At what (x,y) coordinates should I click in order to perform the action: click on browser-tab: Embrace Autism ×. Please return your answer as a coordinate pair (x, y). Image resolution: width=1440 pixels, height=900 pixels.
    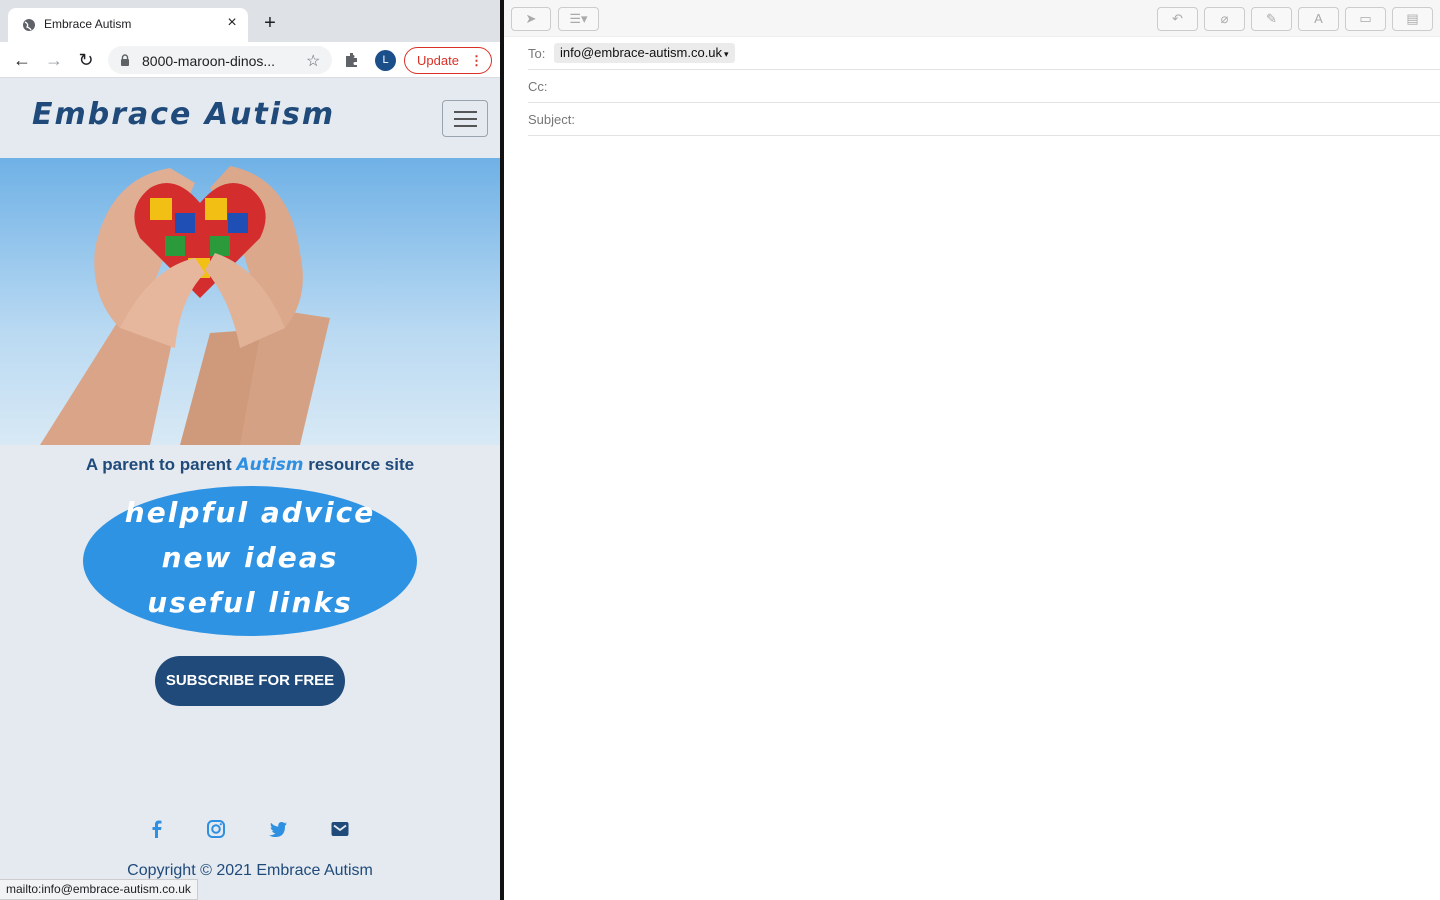
    Looking at the image, I should click on (128, 25).